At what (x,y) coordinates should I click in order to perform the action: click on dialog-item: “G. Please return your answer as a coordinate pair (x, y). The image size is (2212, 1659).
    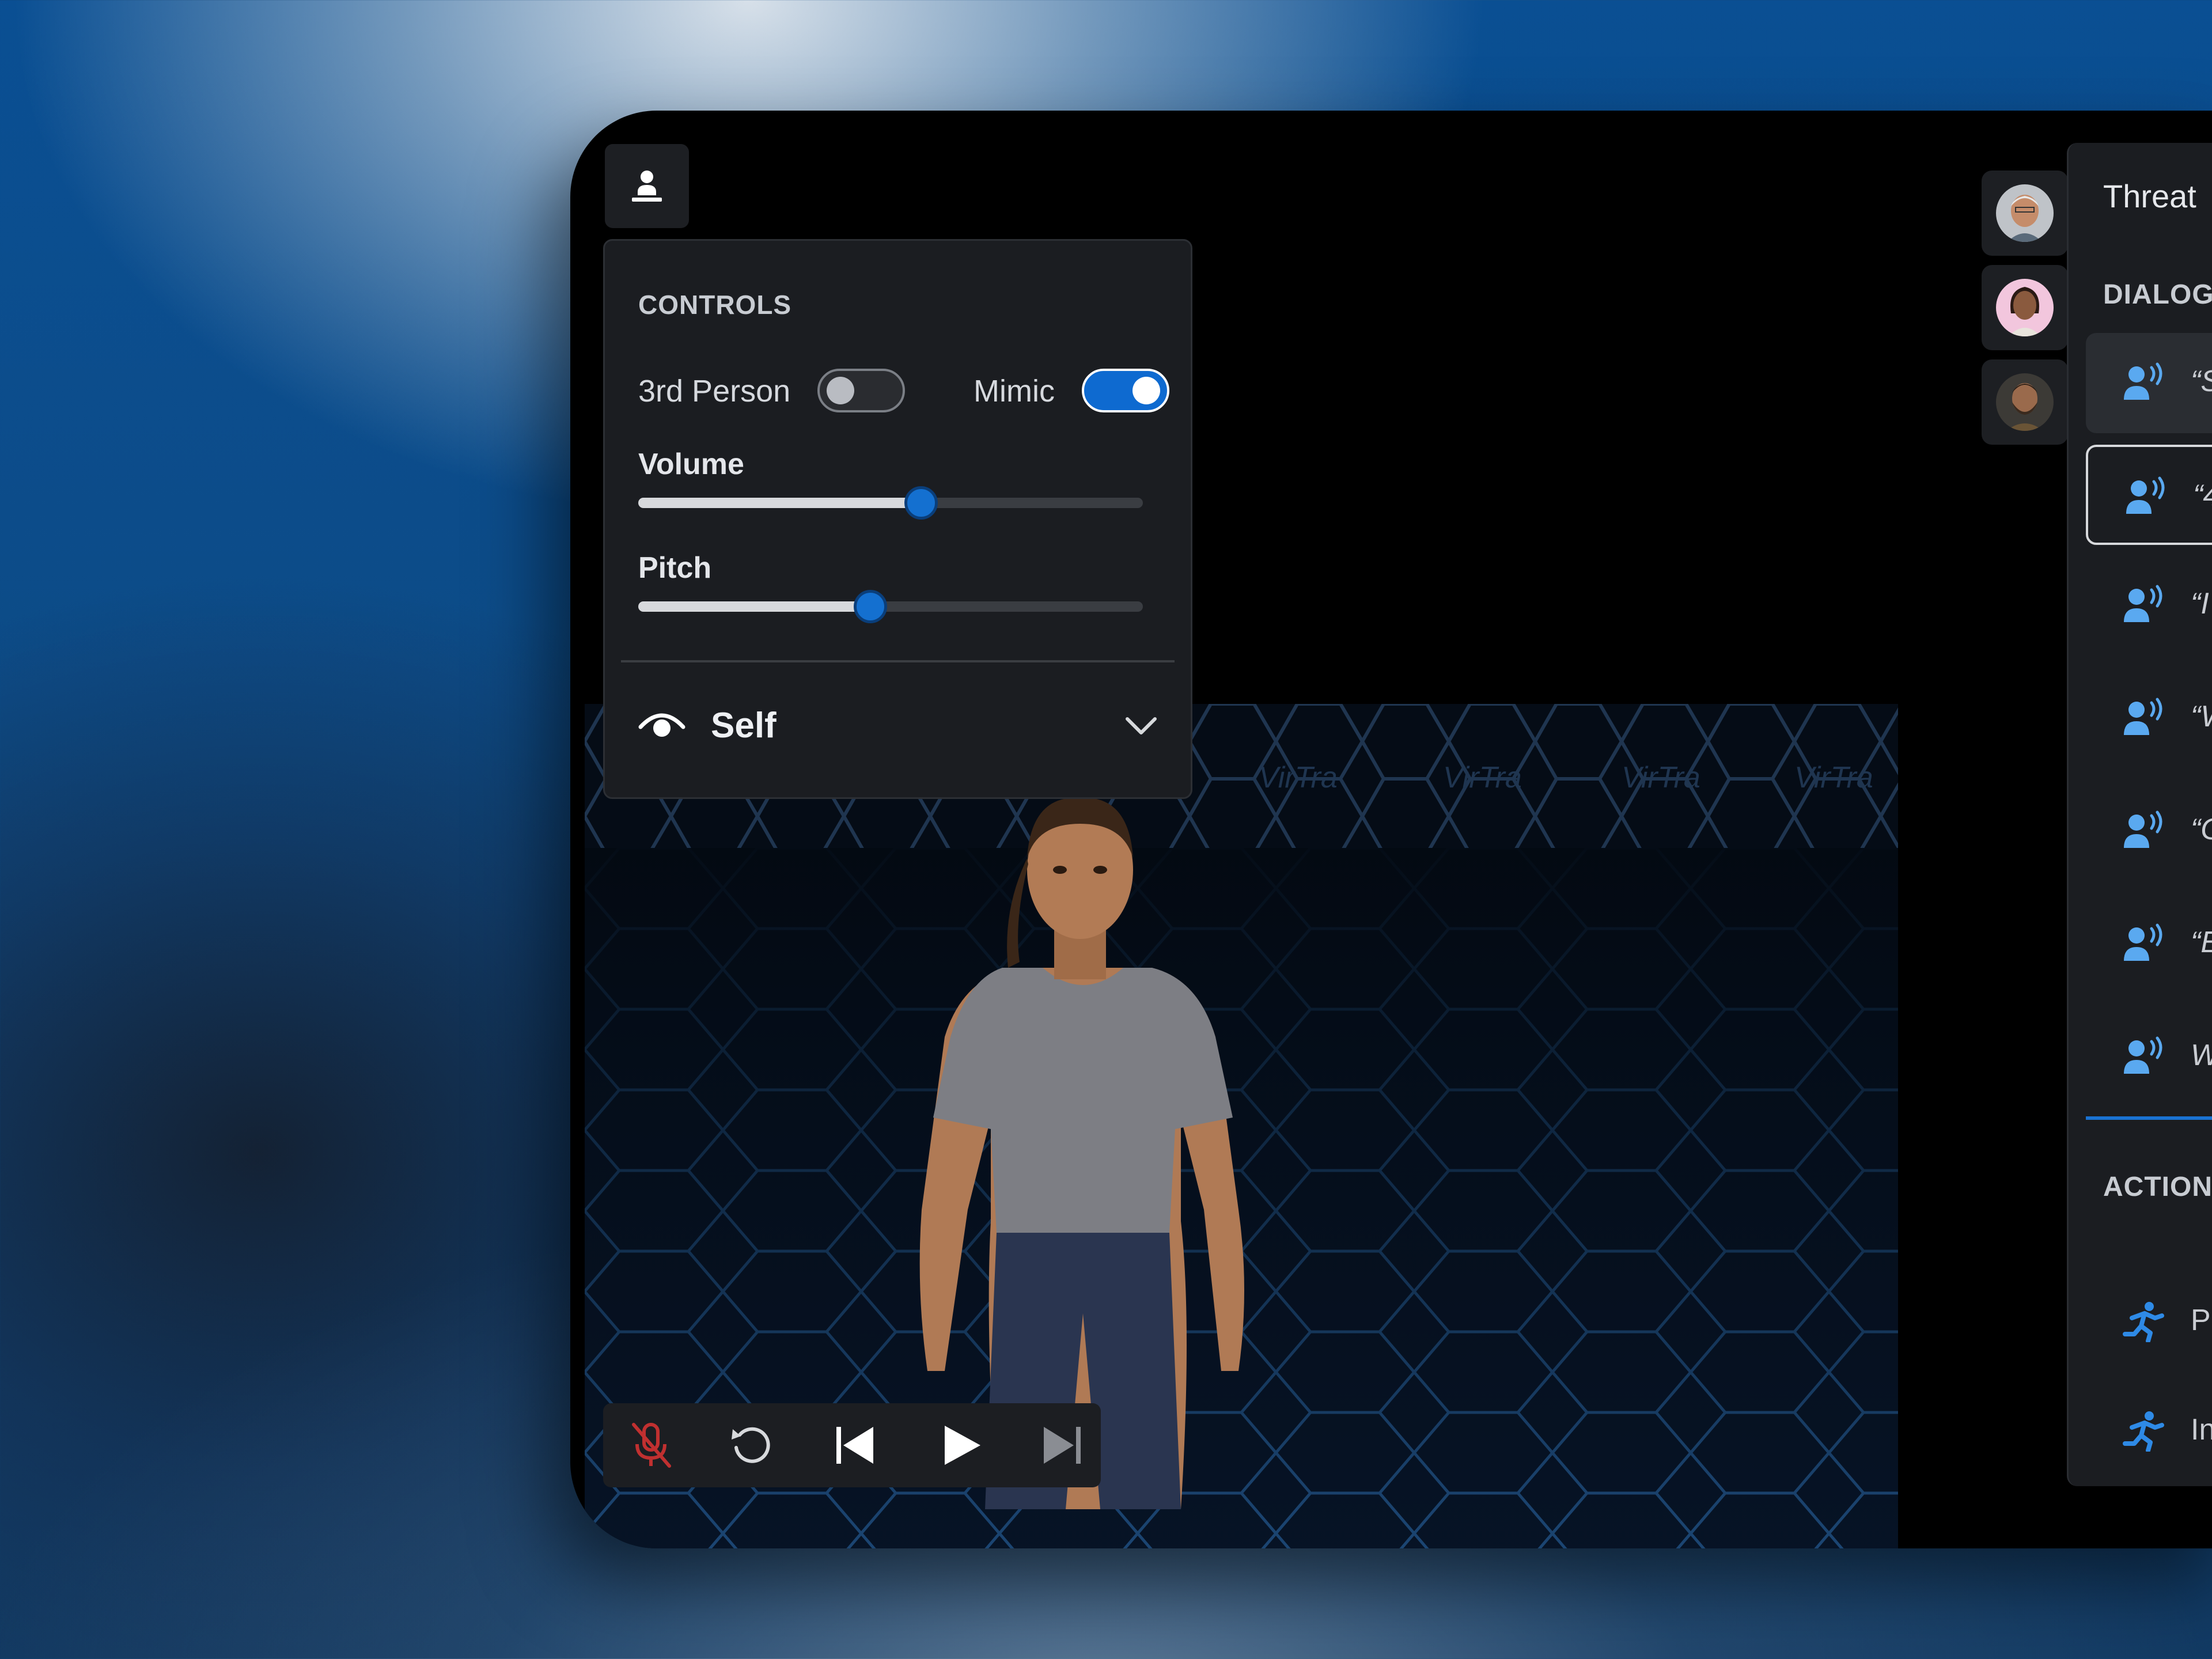
    Looking at the image, I should click on (2149, 831).